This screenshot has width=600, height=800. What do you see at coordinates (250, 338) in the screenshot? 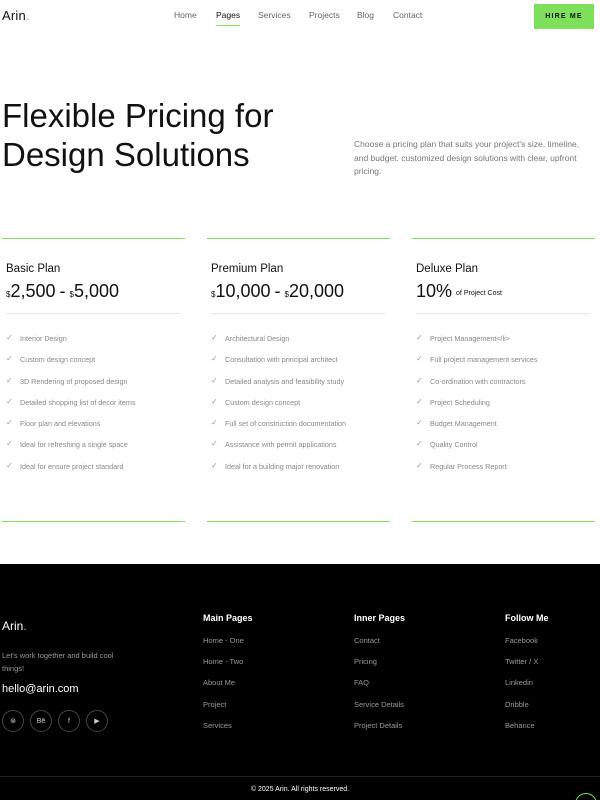
I see `feature-item: ✓ Architectural Design` at bounding box center [250, 338].